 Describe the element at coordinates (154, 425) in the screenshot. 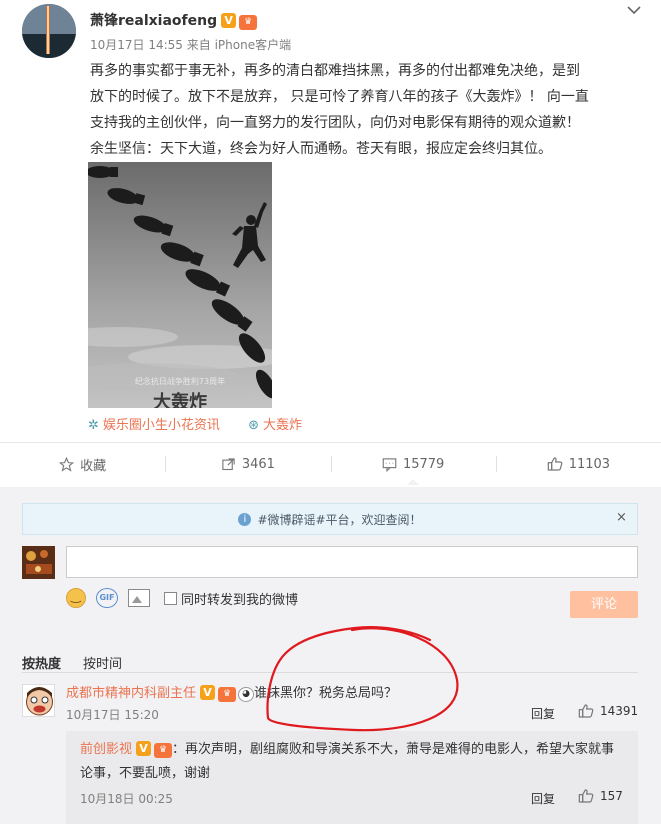

I see `tag-entertainment: ✲ 娱乐圈小生小花资讯` at that location.